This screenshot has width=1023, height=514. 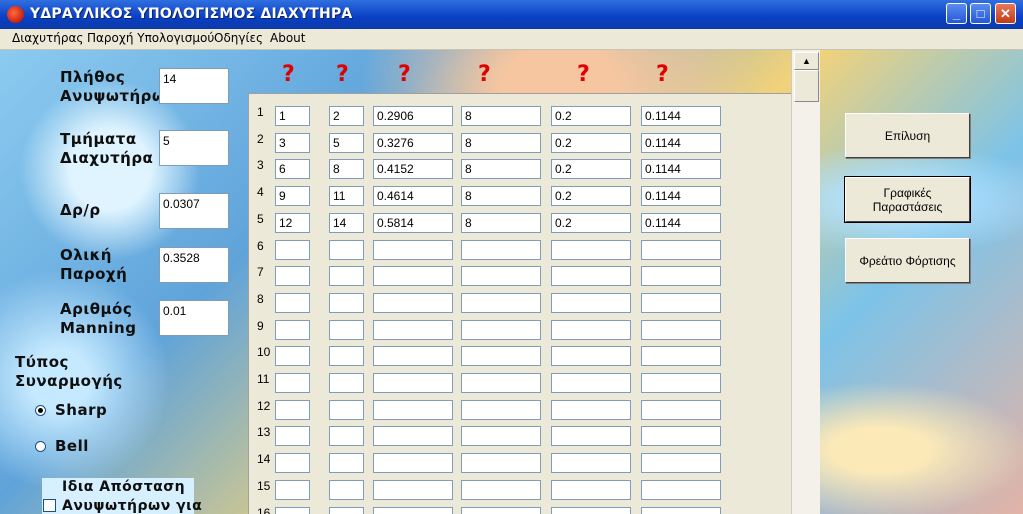 What do you see at coordinates (1005, 13) in the screenshot?
I see `close-button: ✕` at bounding box center [1005, 13].